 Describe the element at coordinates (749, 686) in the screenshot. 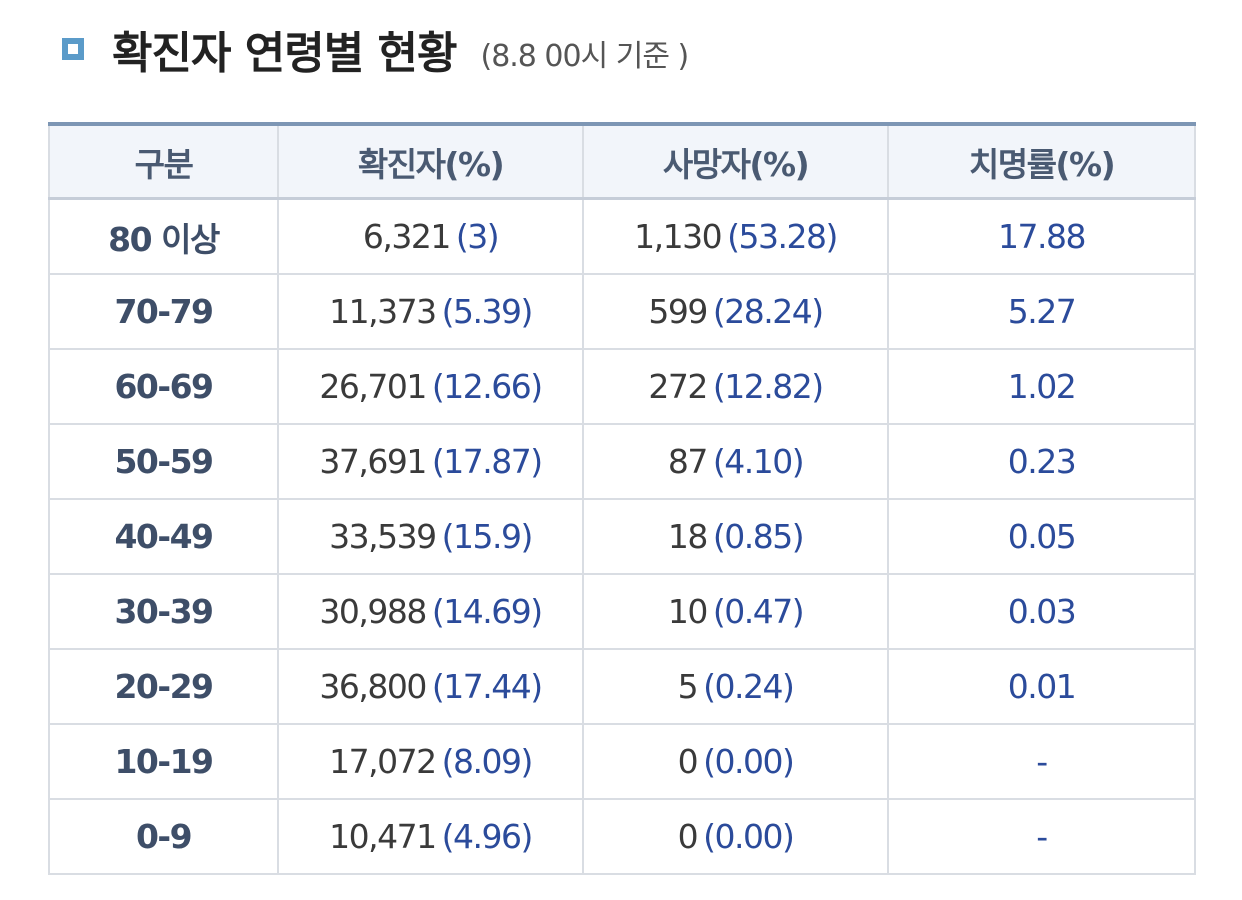

I see `death-percent: (0.24)` at that location.